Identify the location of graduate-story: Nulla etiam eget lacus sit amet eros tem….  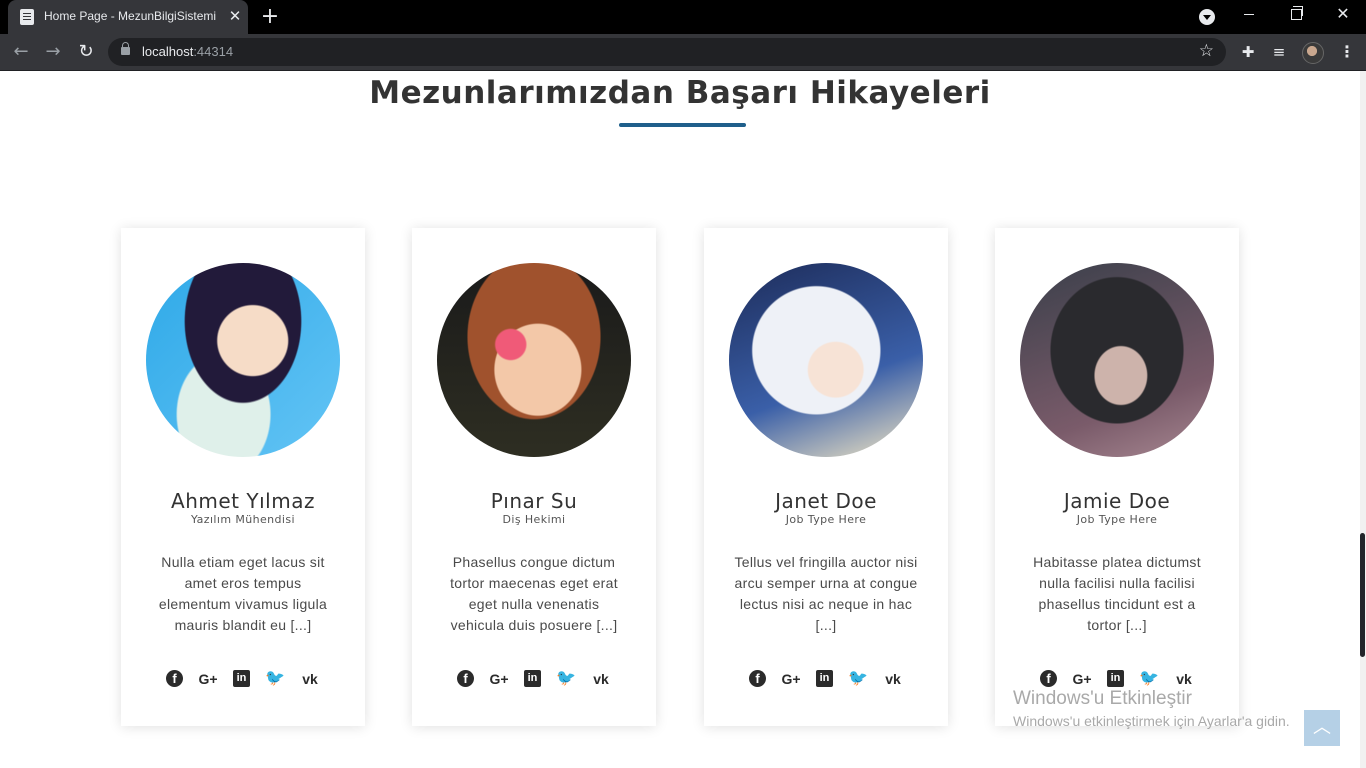
(243, 593).